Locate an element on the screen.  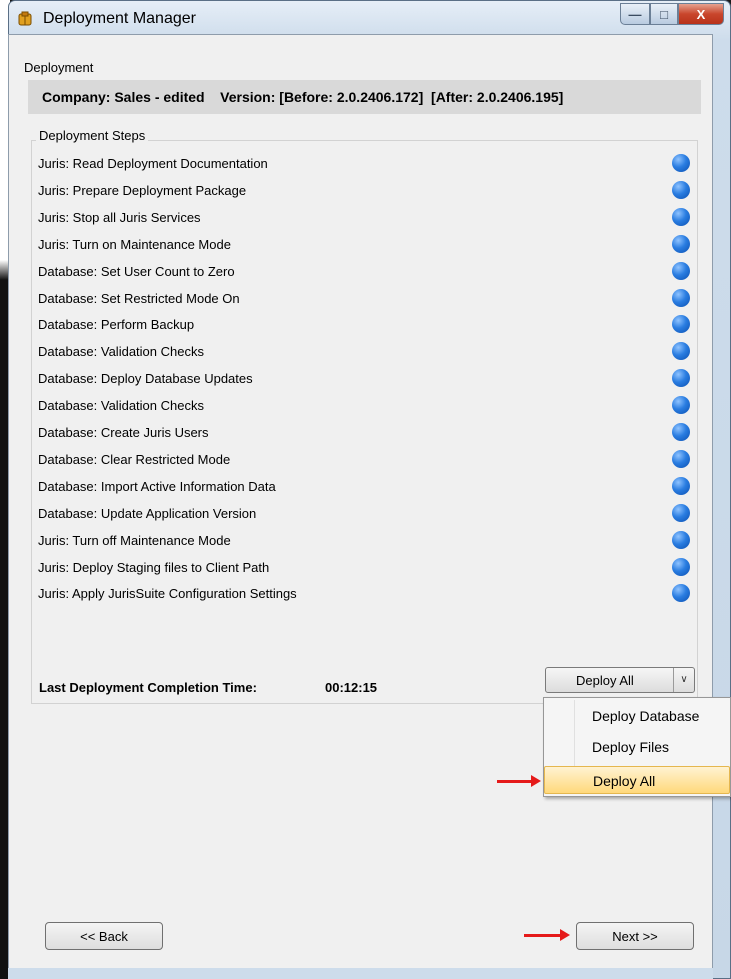
maximize-button: □ is located at coordinates (664, 14).